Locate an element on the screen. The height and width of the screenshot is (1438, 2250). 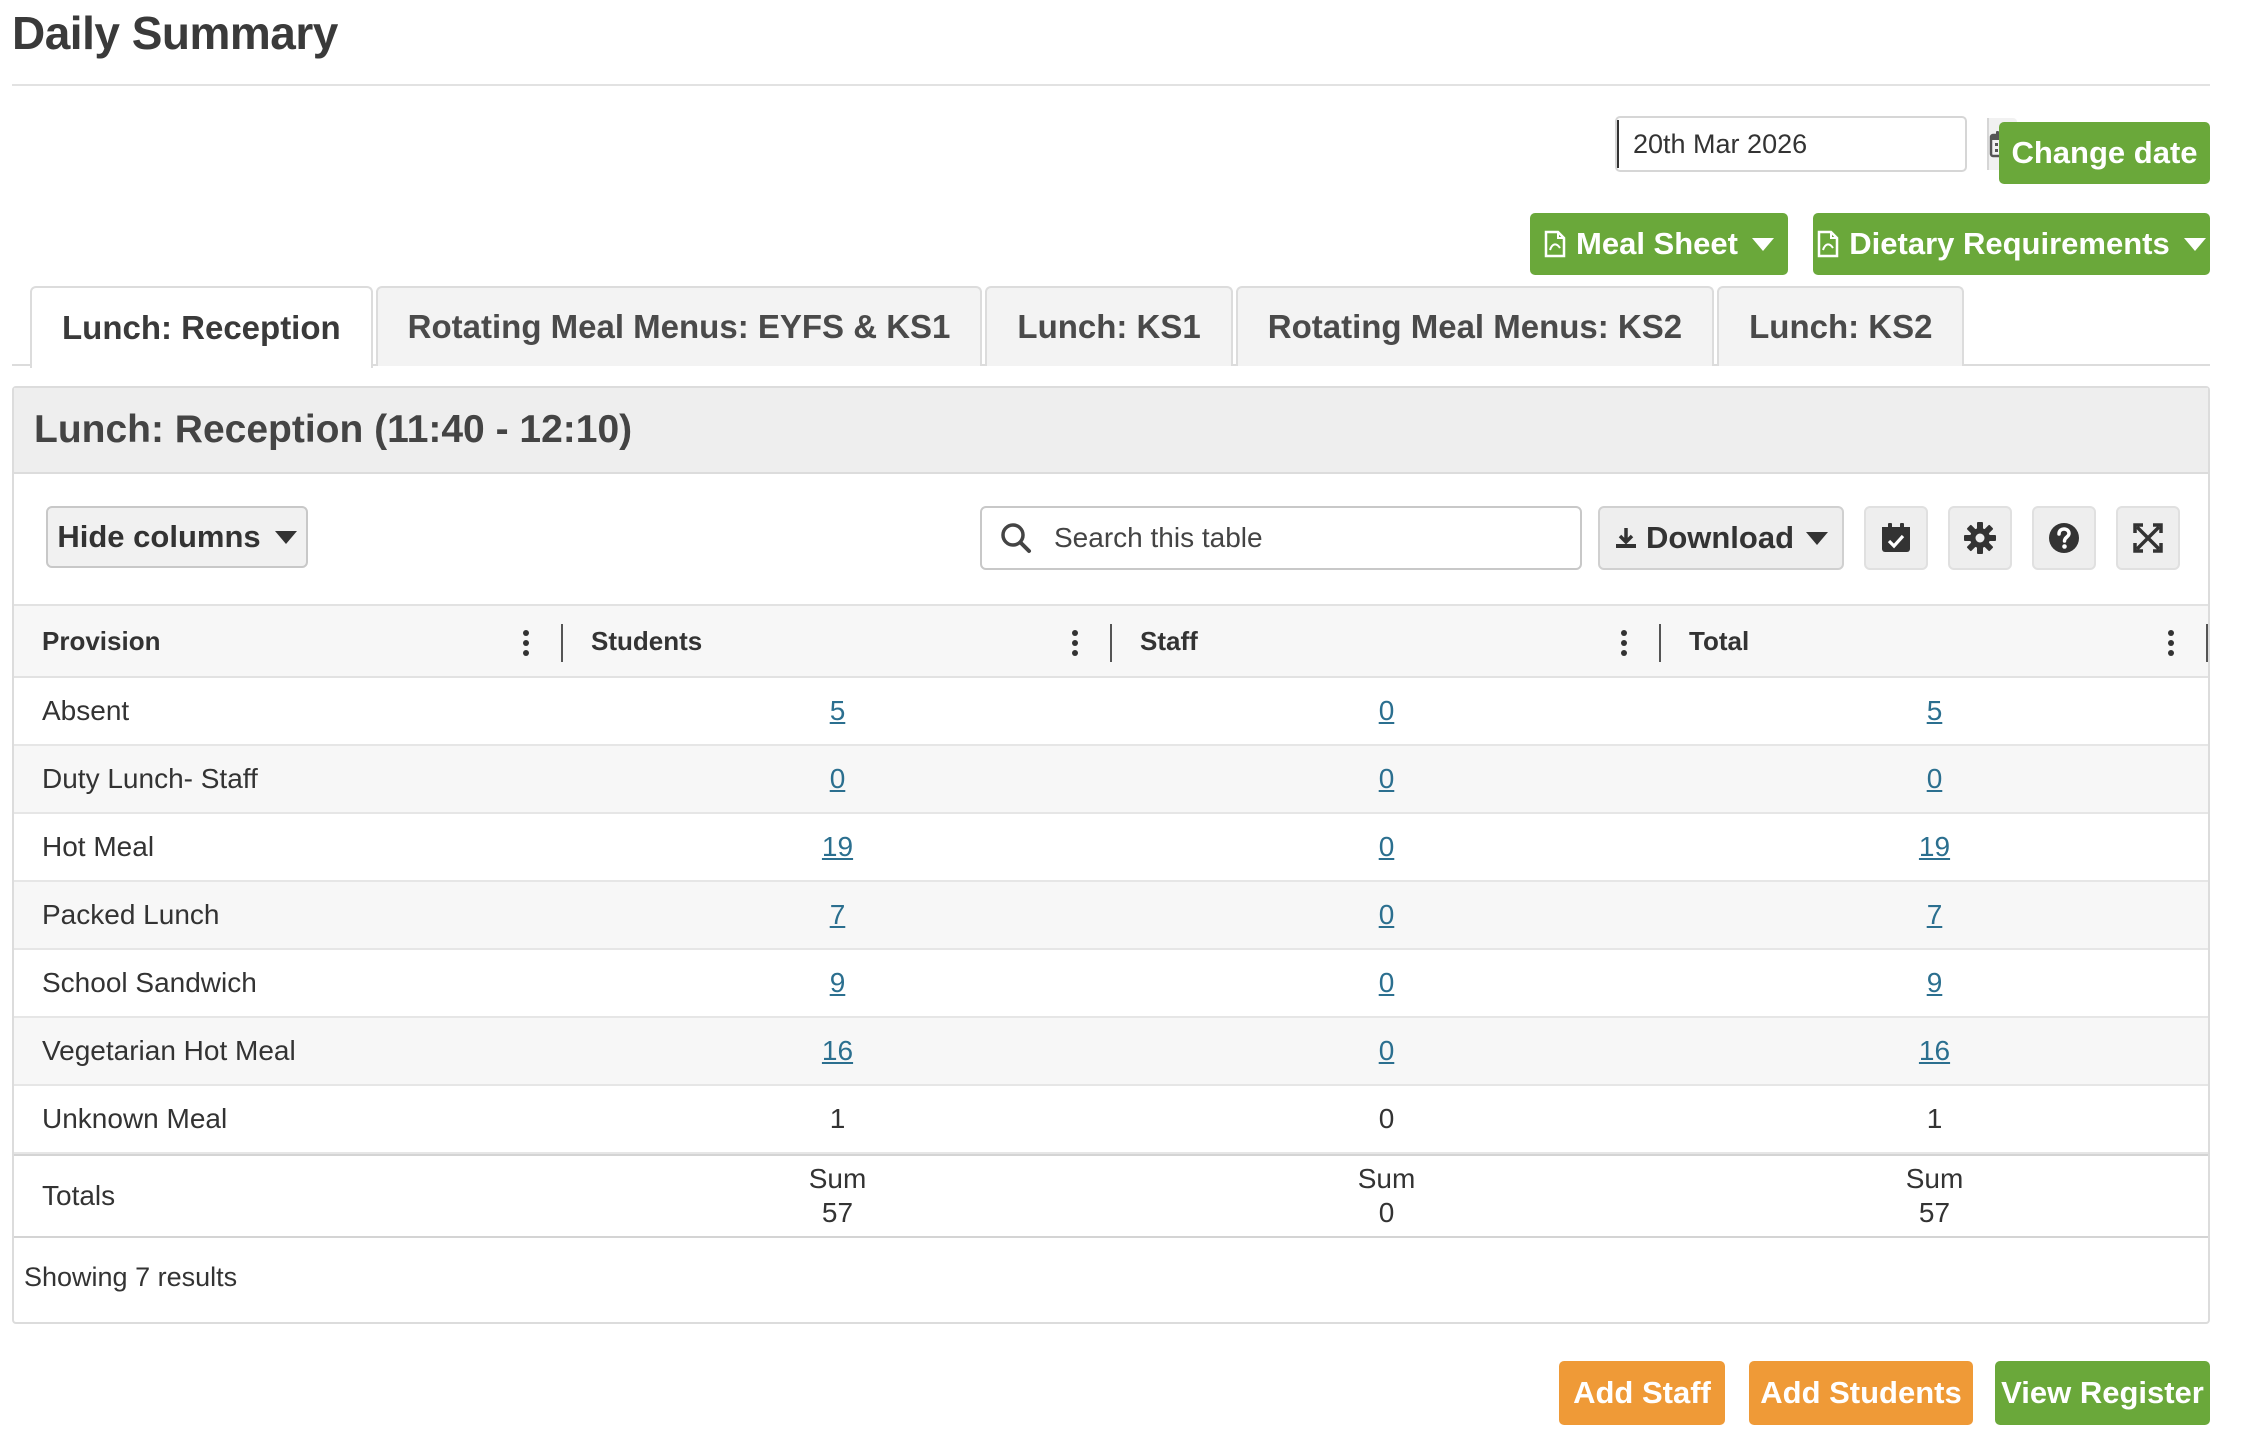
provision-cell-cell: School Sandwich is located at coordinates (288, 983).